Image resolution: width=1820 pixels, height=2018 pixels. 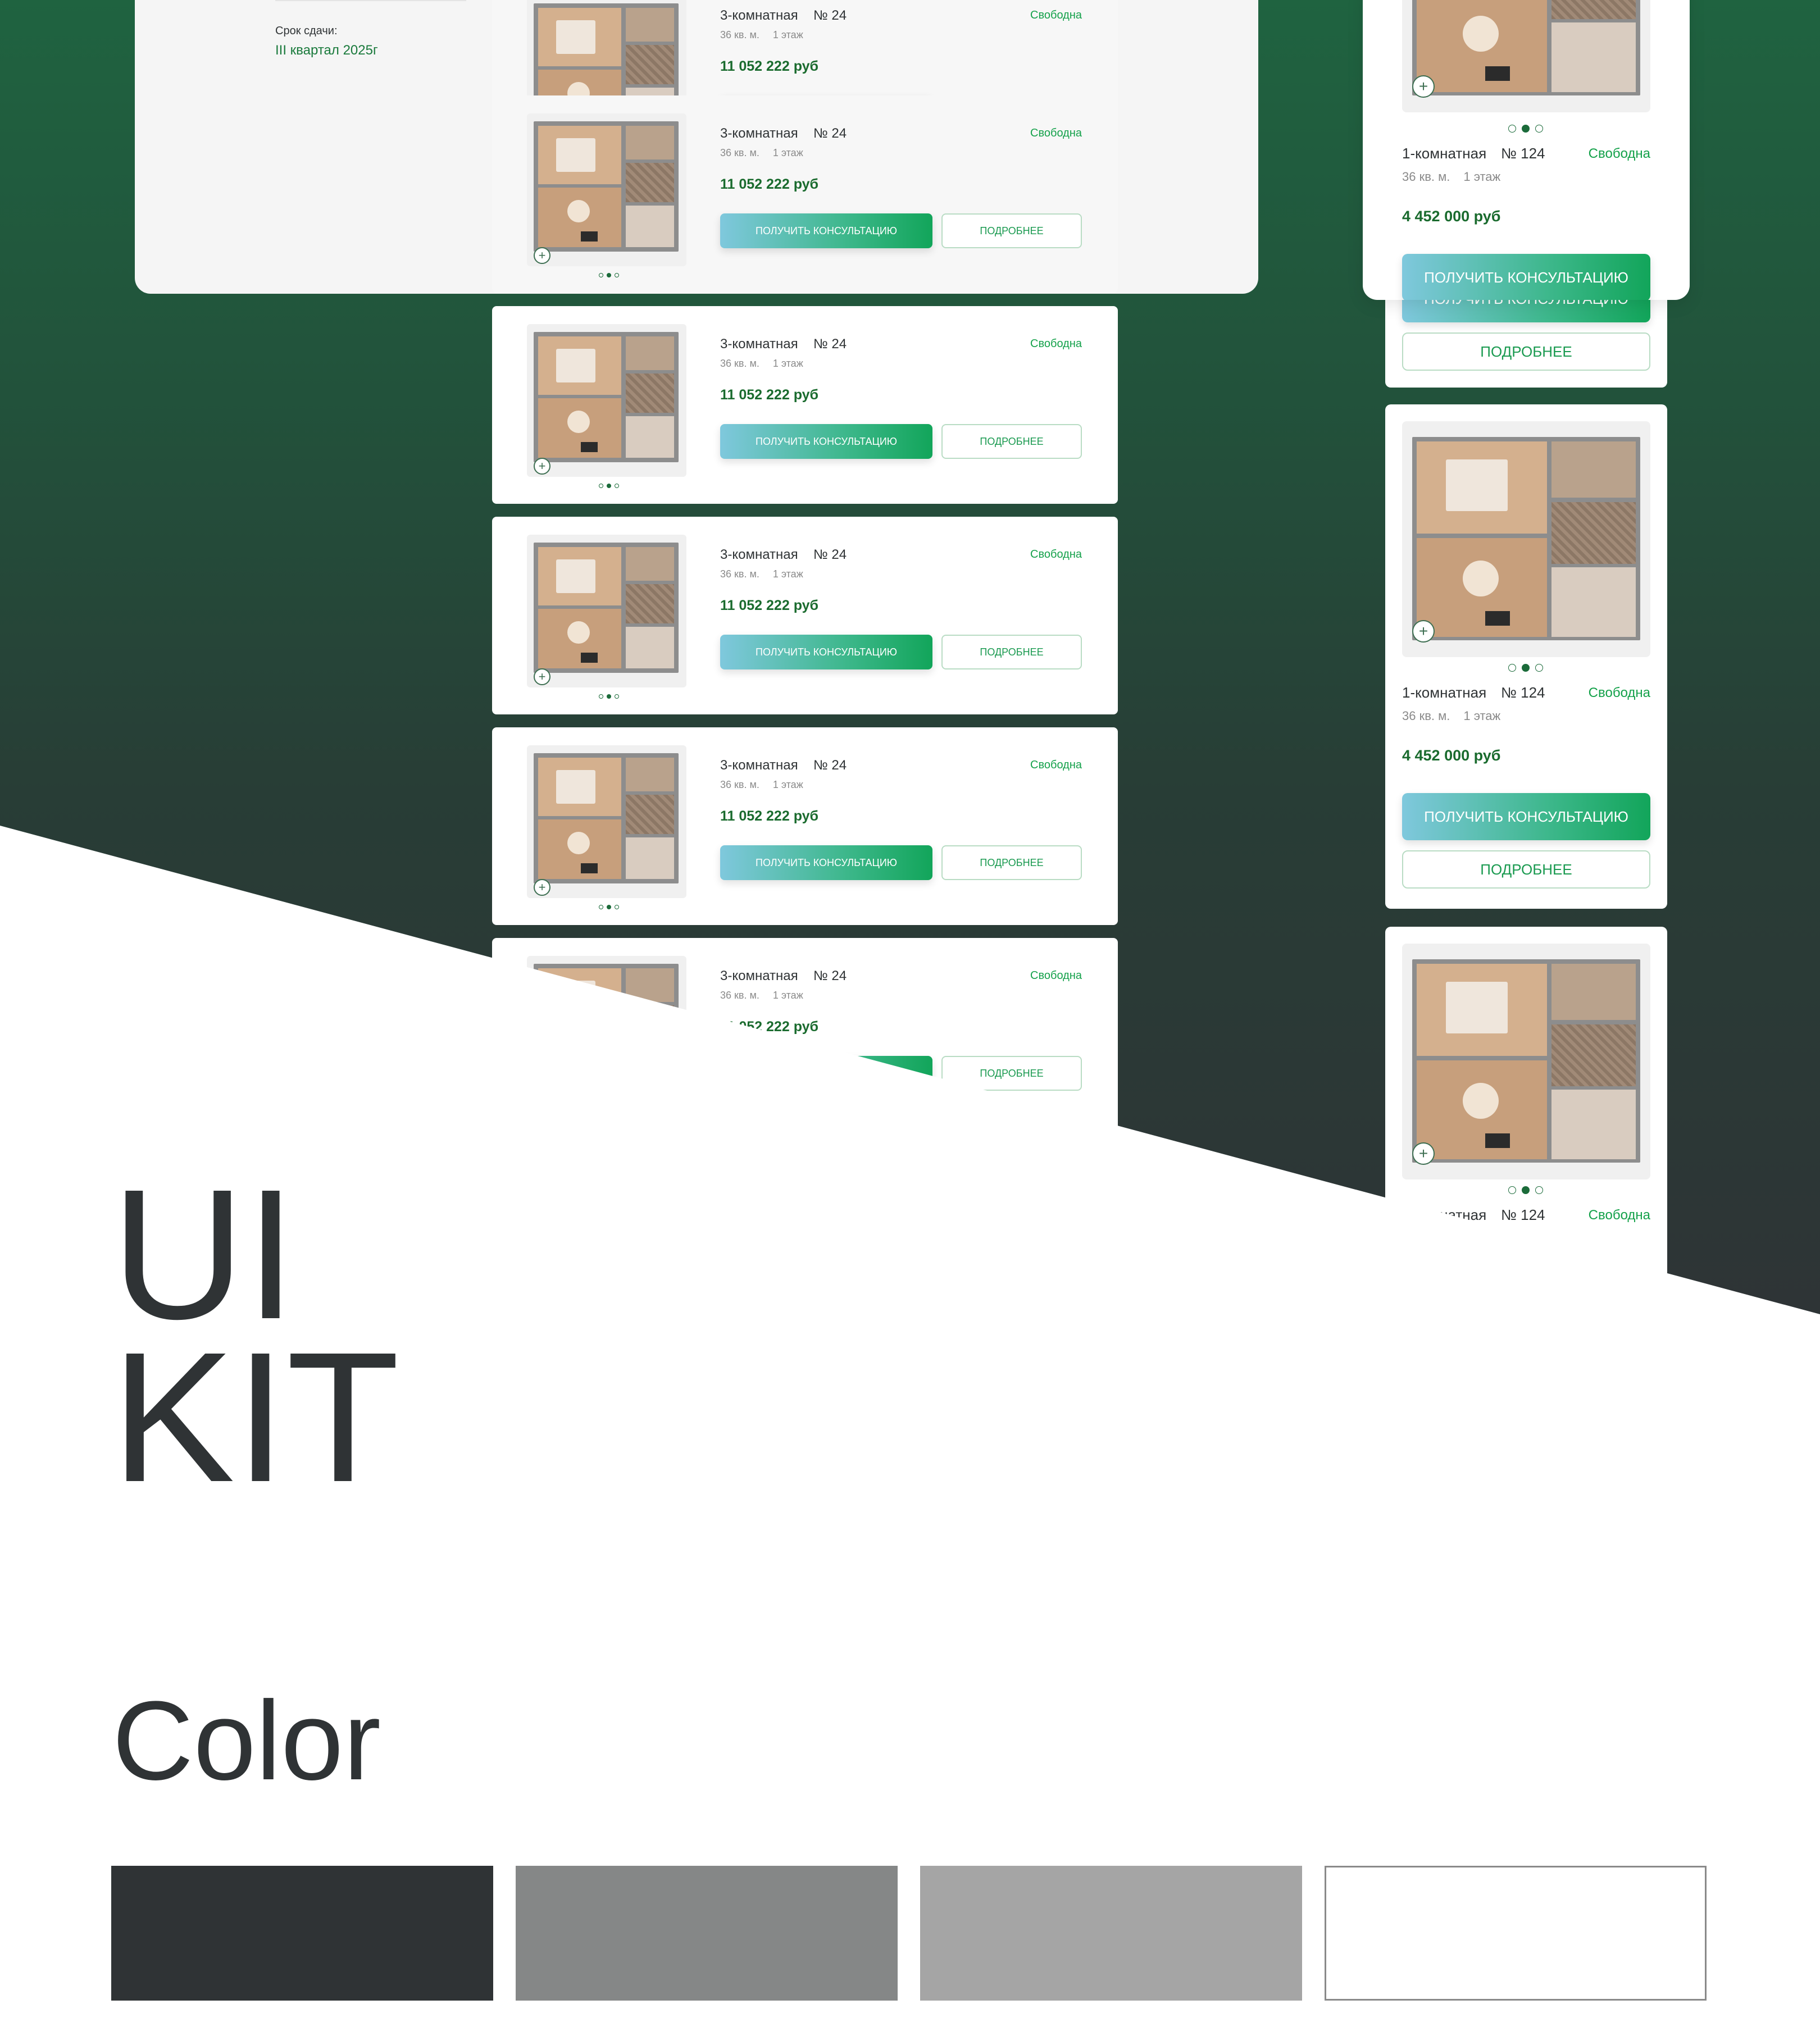 I want to click on deadline-value: III квартал 2025г, so click(x=327, y=50).